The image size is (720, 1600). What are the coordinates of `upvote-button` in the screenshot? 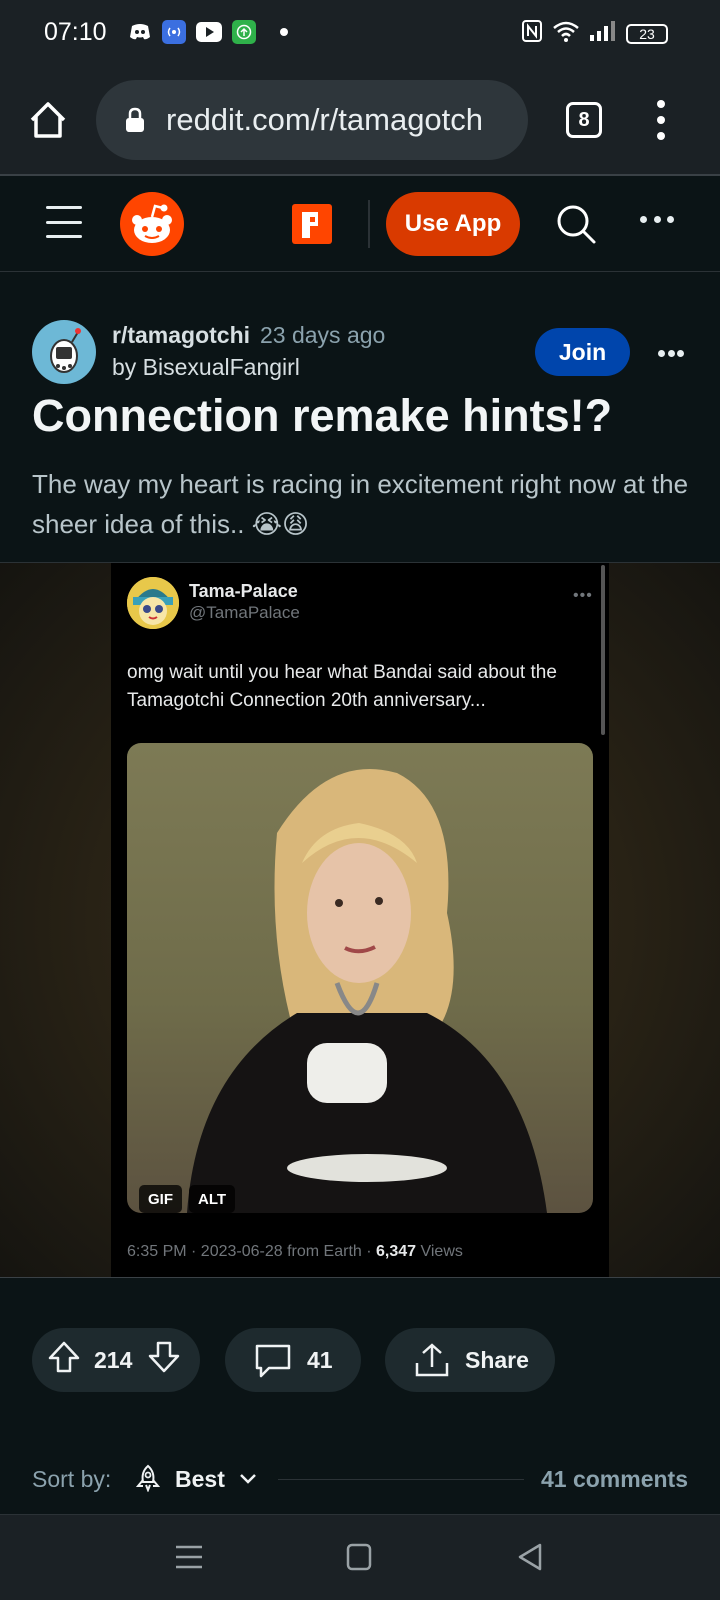 It's located at (64, 1360).